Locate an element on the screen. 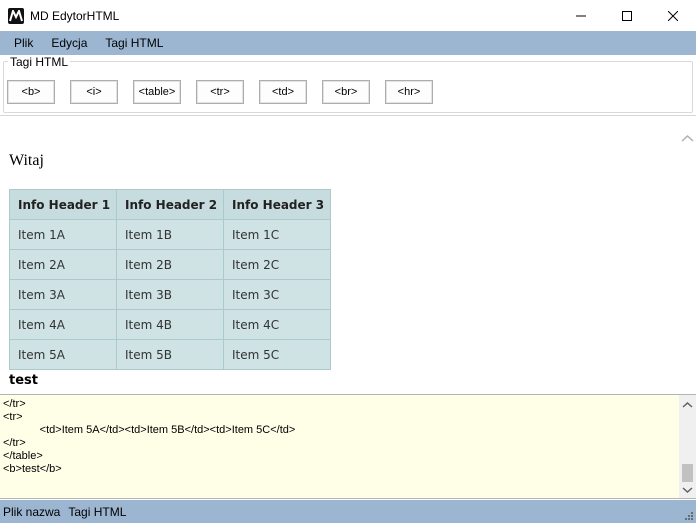  window-title: MD EdytorHTML is located at coordinates (75, 15).